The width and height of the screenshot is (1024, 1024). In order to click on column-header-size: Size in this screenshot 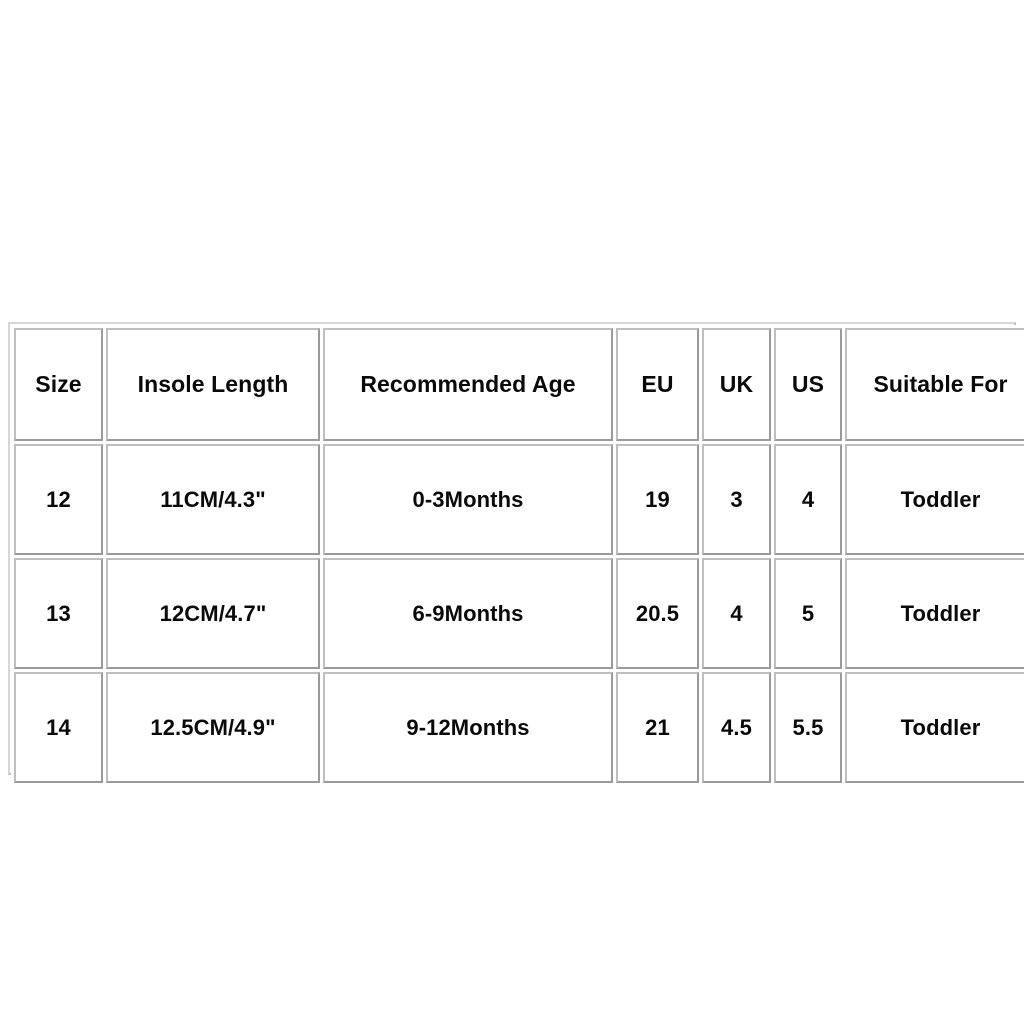, I will do `click(58, 384)`.